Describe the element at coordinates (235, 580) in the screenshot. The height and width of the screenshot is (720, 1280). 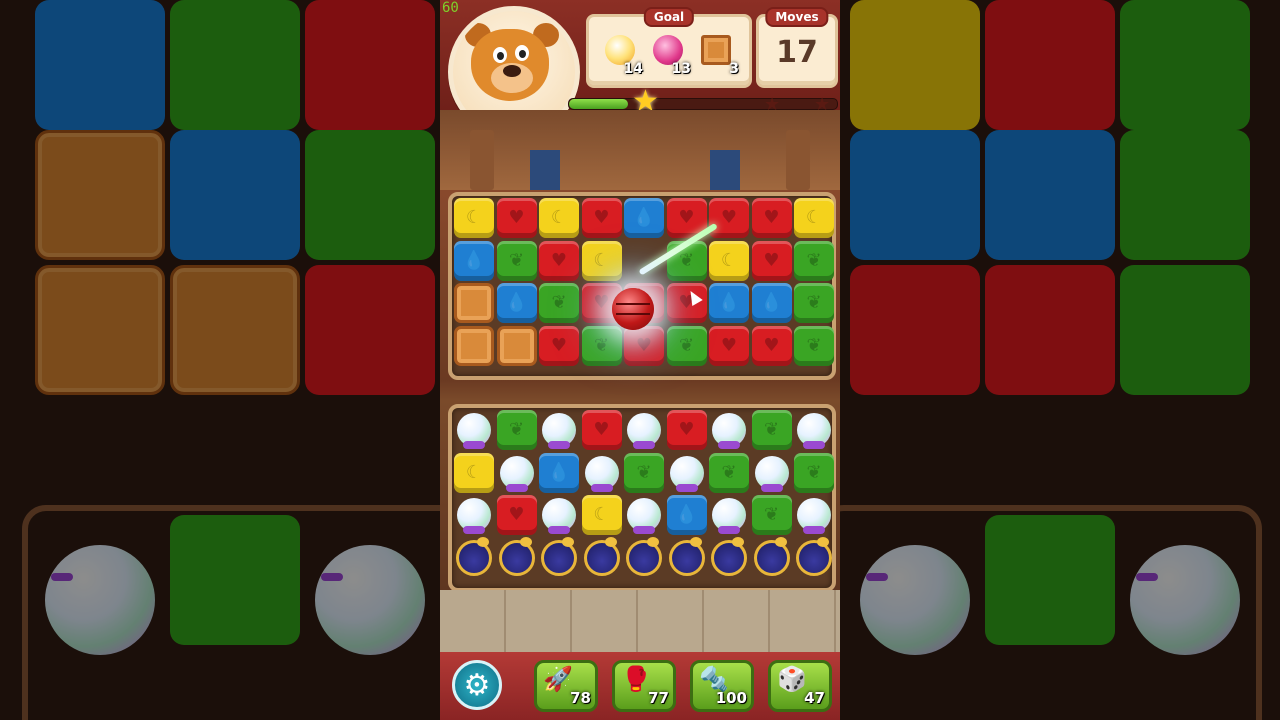
I see `background-green-cube` at that location.